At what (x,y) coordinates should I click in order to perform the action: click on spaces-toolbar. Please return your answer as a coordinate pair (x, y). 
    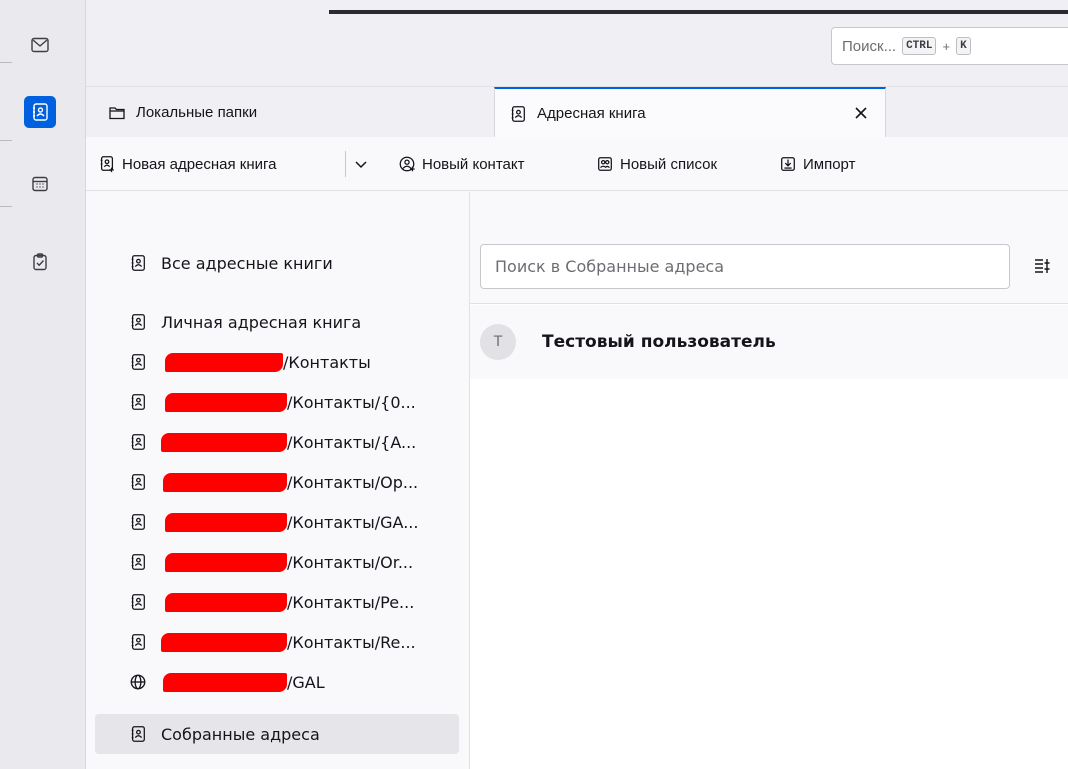
    Looking at the image, I should click on (43, 384).